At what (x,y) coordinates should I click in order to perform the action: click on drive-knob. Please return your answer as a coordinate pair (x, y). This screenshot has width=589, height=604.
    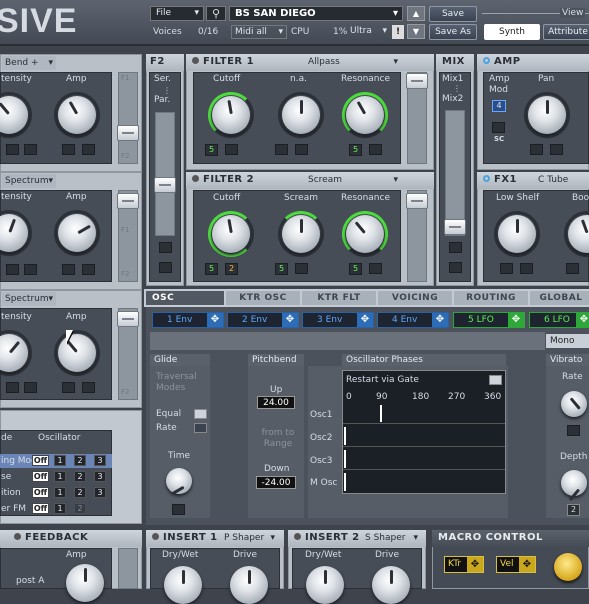
    Looking at the image, I should click on (249, 585).